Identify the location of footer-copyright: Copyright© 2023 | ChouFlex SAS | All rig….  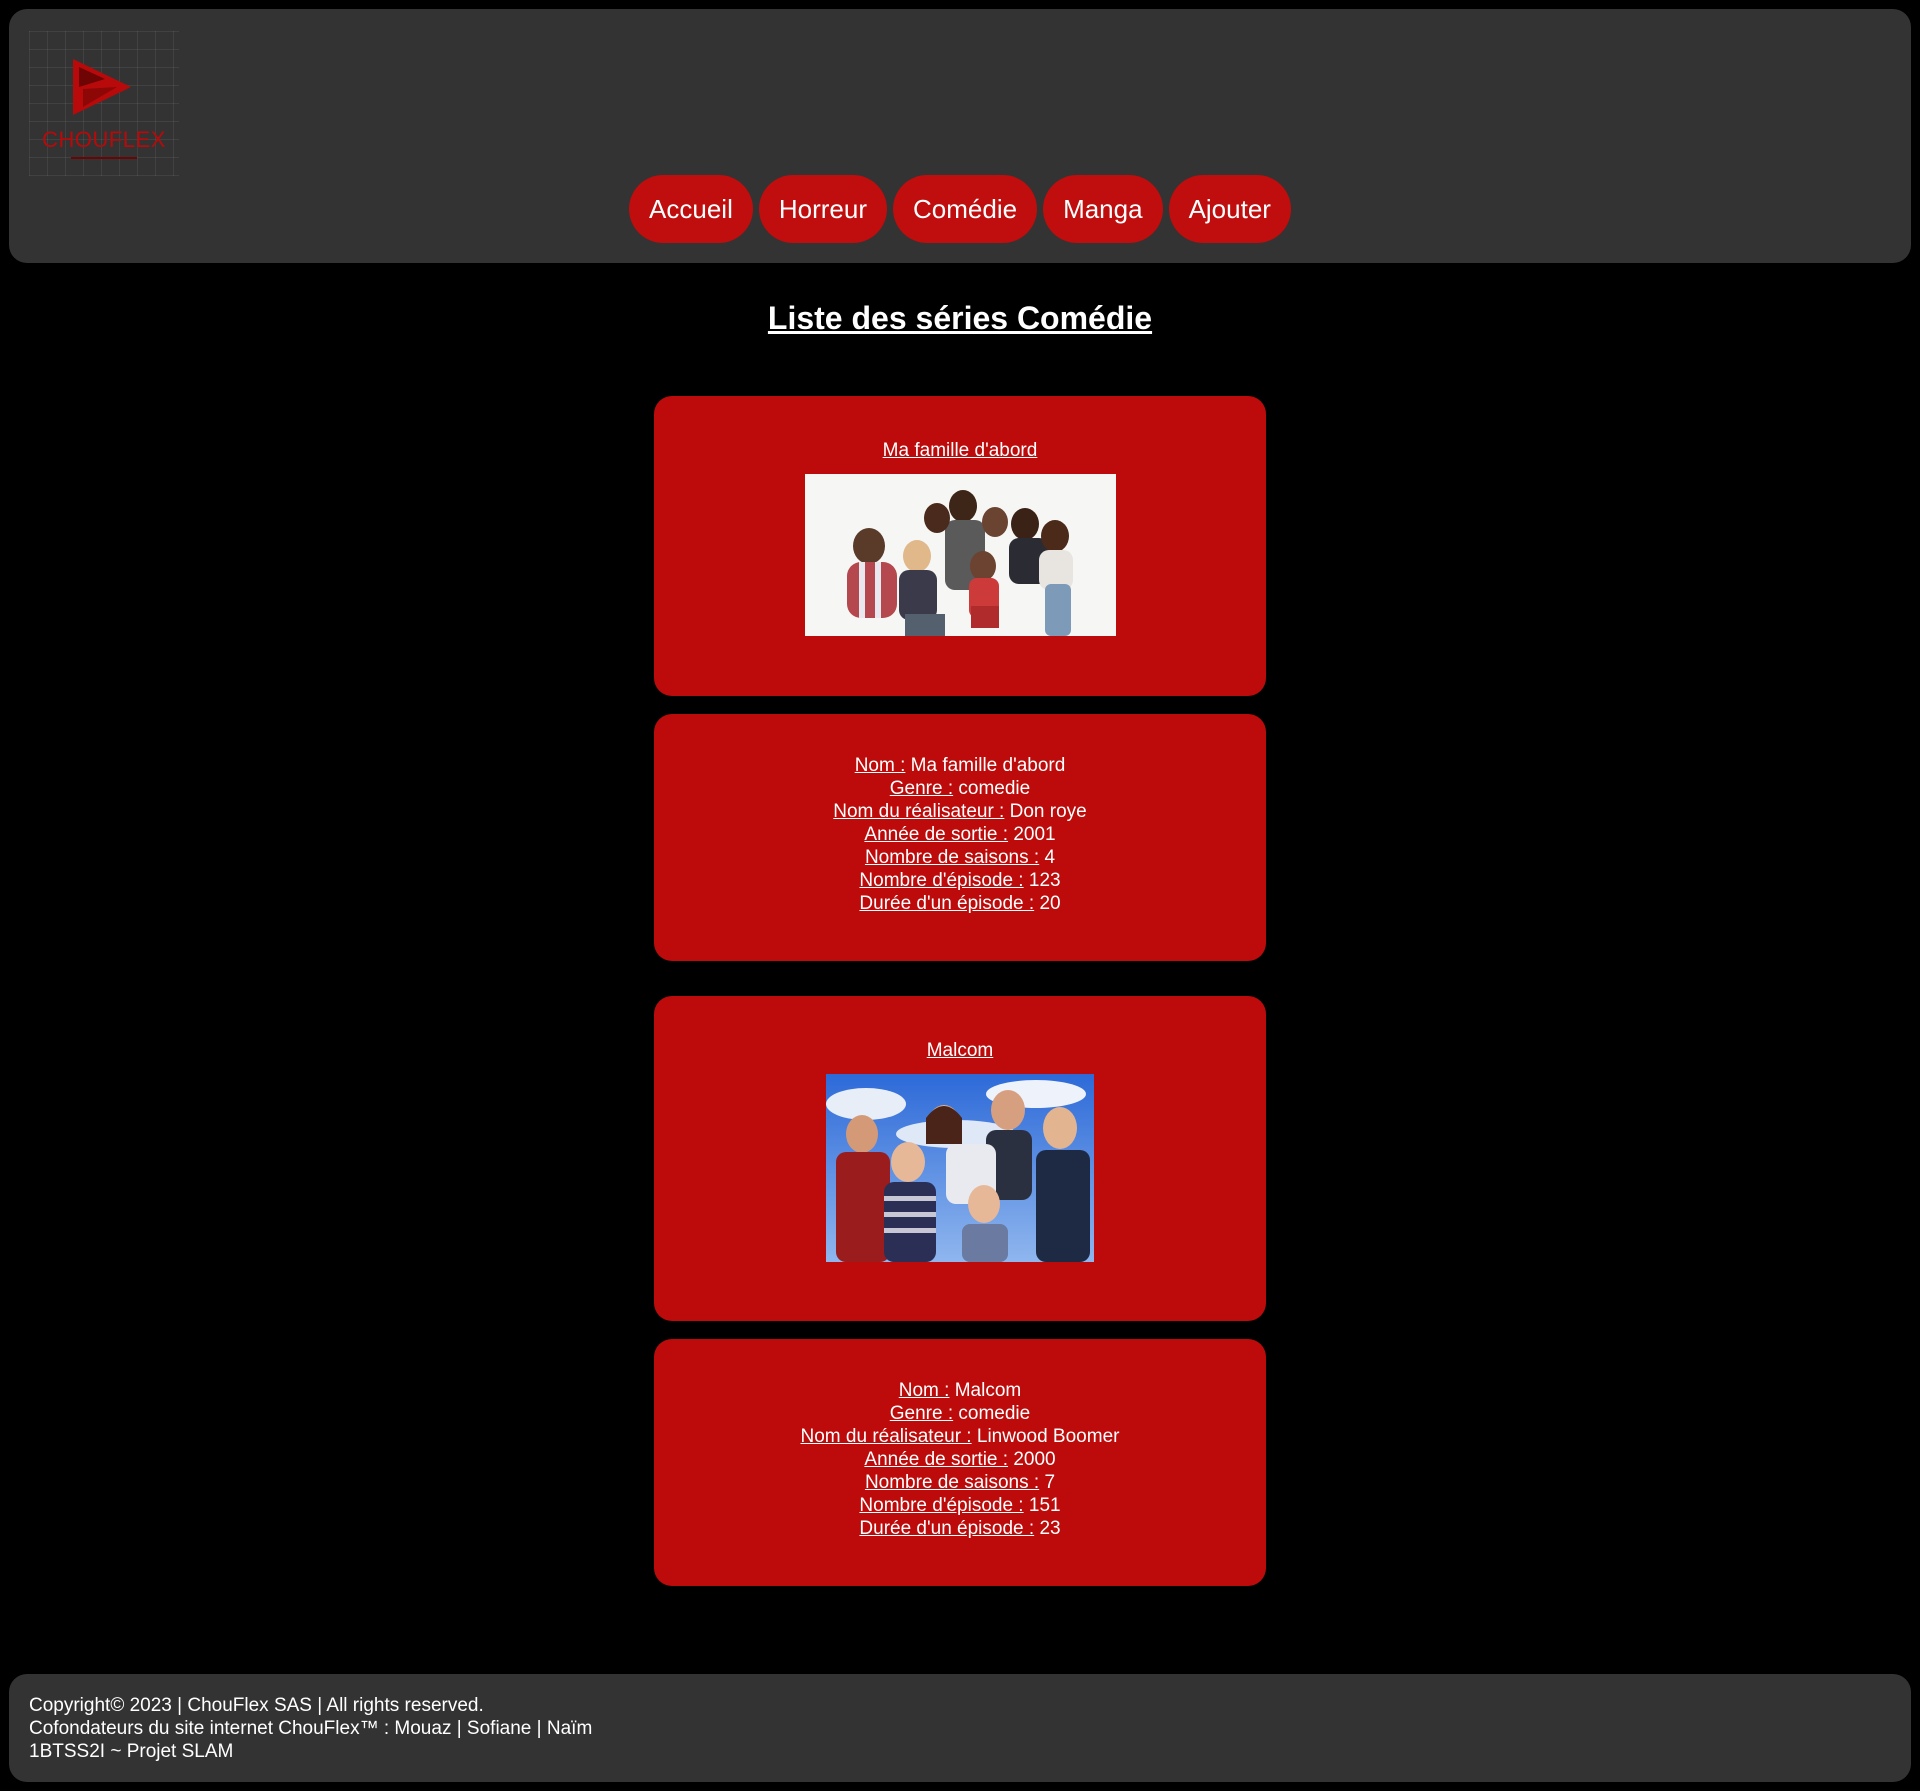
(256, 1705).